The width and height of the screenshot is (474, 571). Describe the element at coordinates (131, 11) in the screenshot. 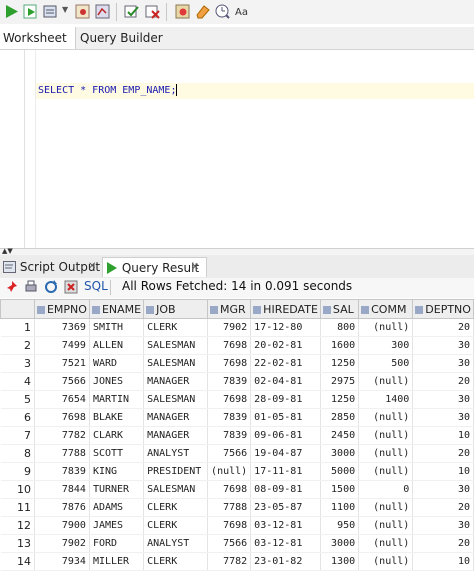

I see `commit-icon` at that location.